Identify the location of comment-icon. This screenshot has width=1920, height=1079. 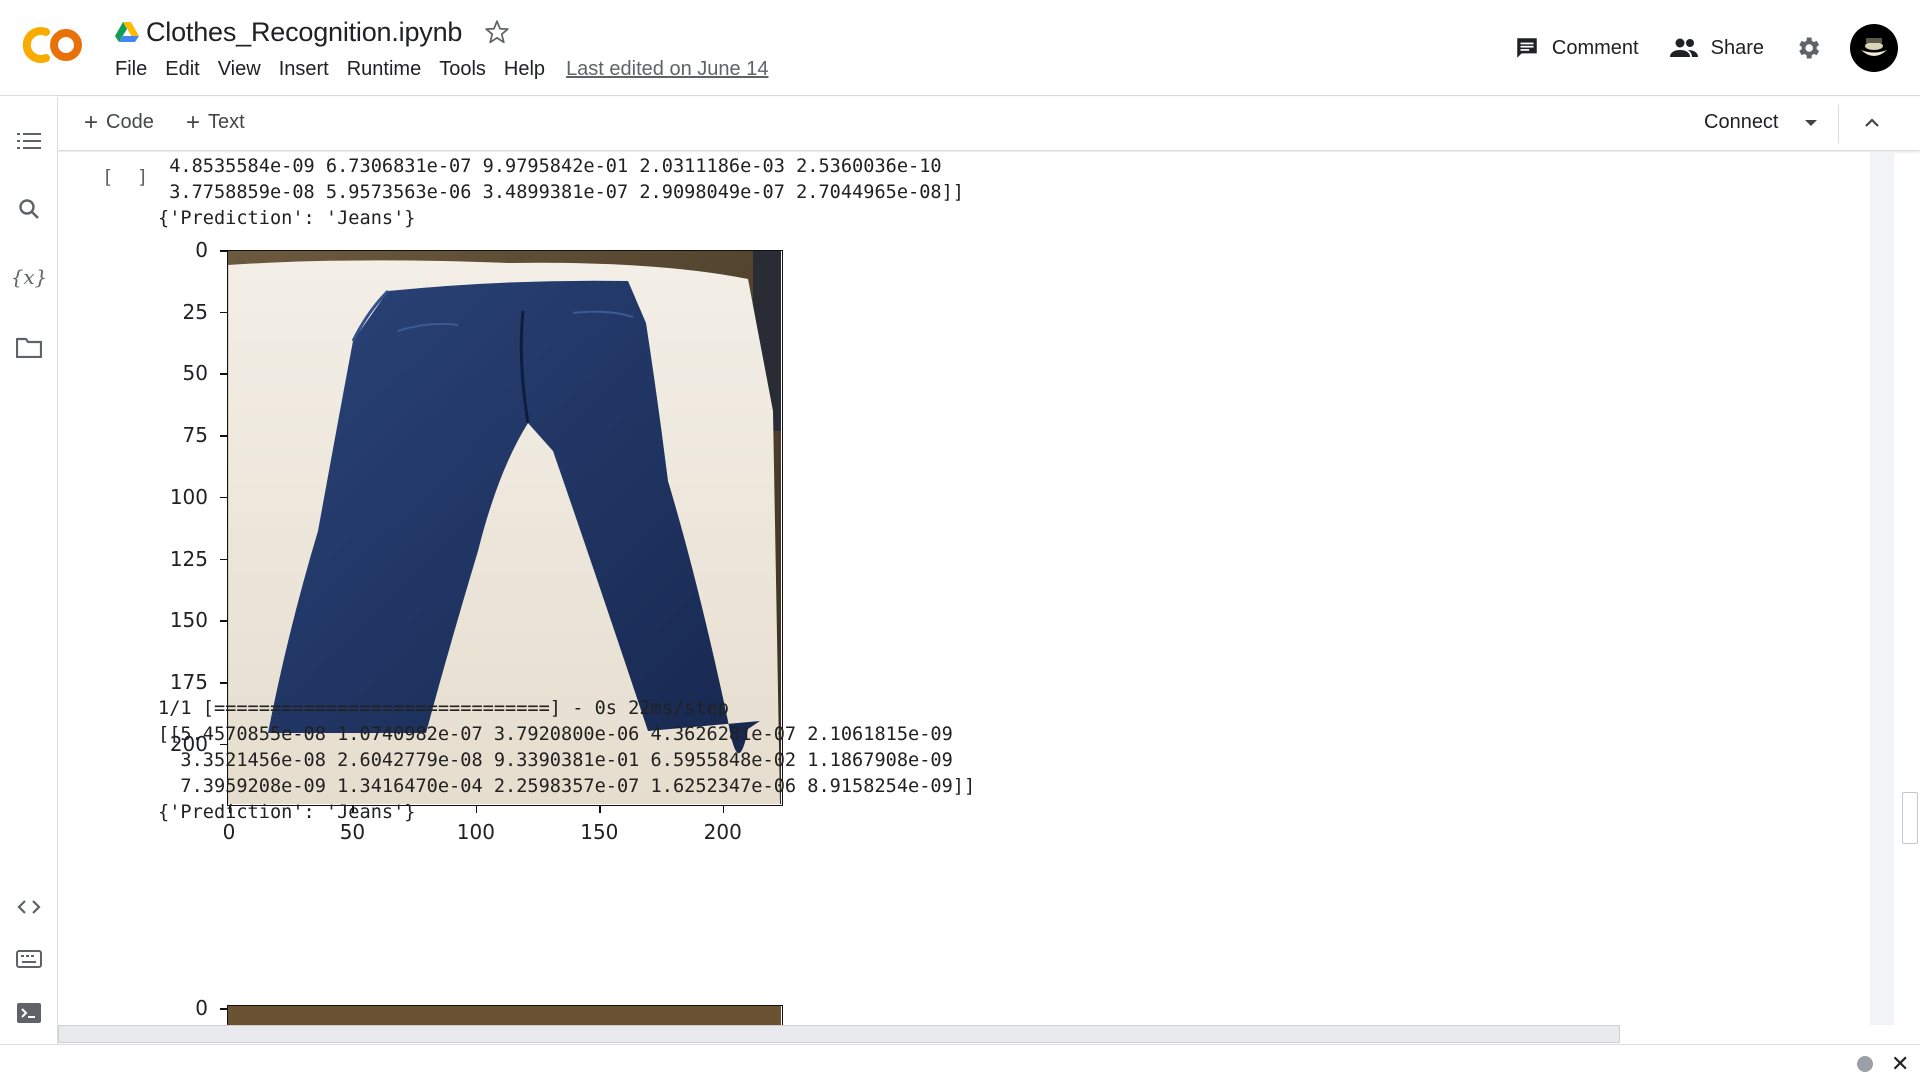
(1527, 48).